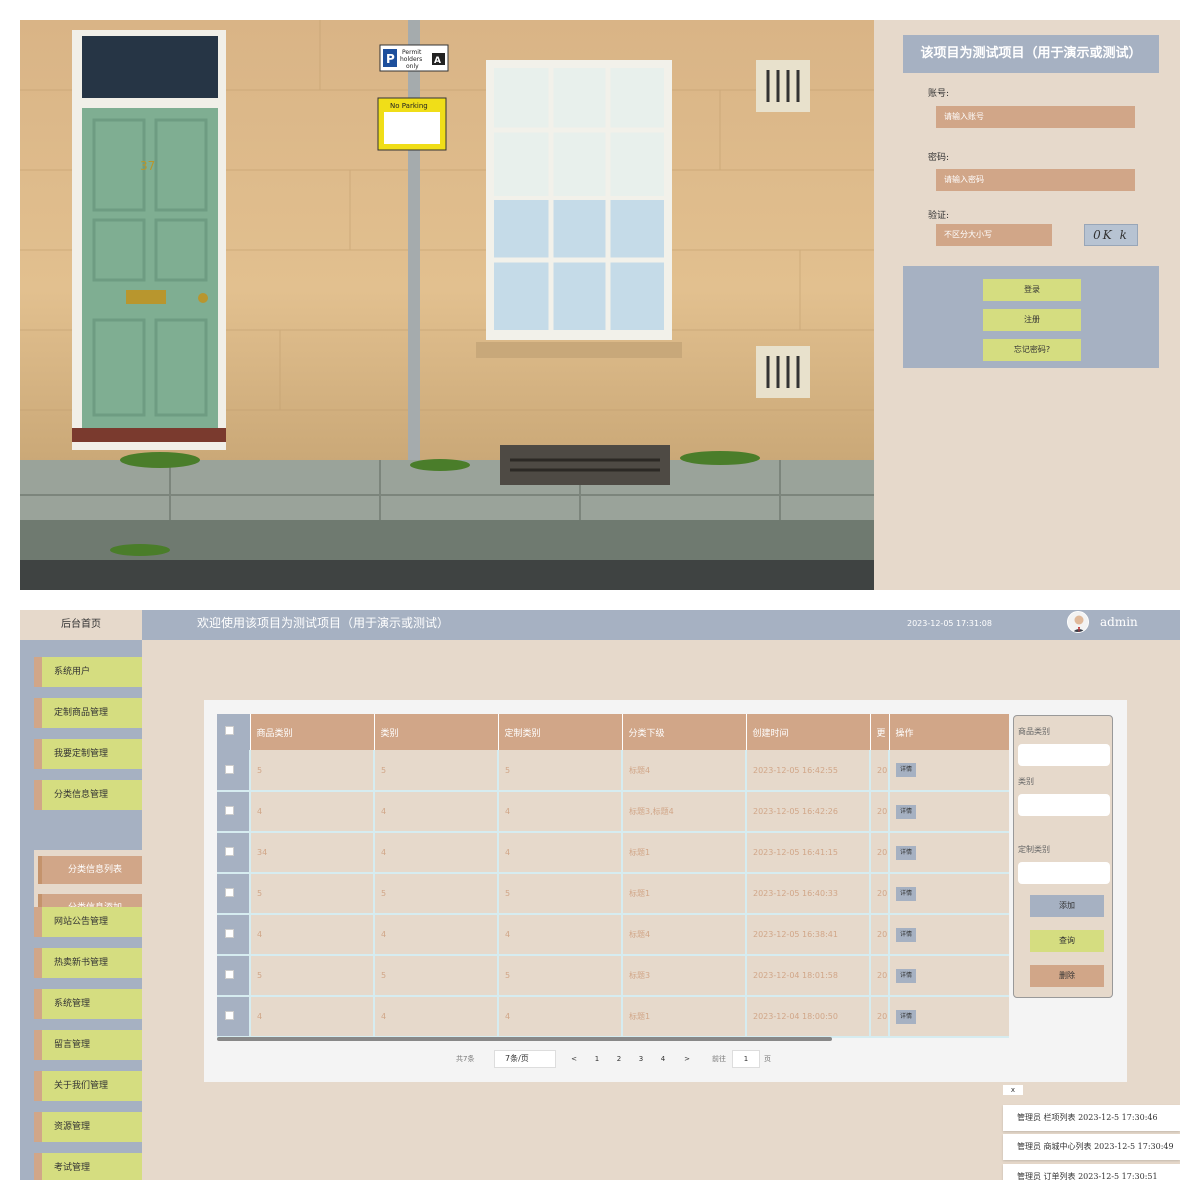  Describe the element at coordinates (687, 1059) in the screenshot. I see `pagination-next-button: >` at that location.